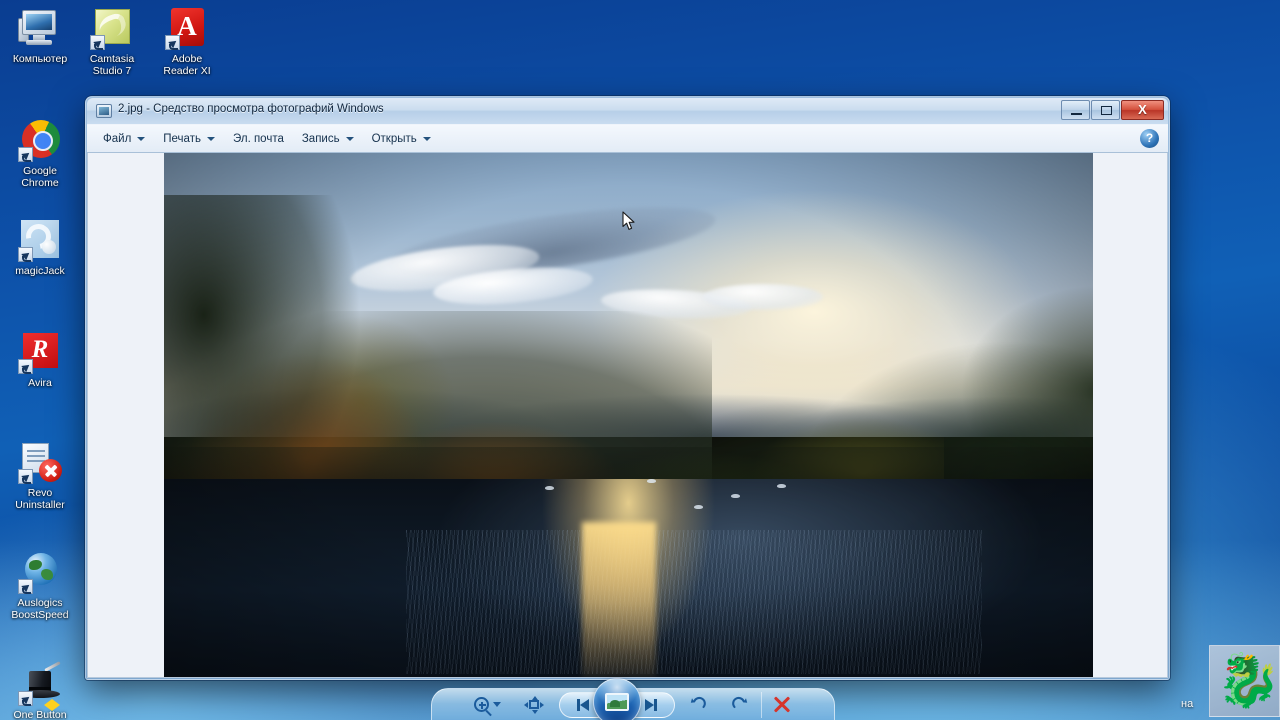 Image resolution: width=1280 pixels, height=720 pixels. I want to click on delete-button, so click(781, 704).